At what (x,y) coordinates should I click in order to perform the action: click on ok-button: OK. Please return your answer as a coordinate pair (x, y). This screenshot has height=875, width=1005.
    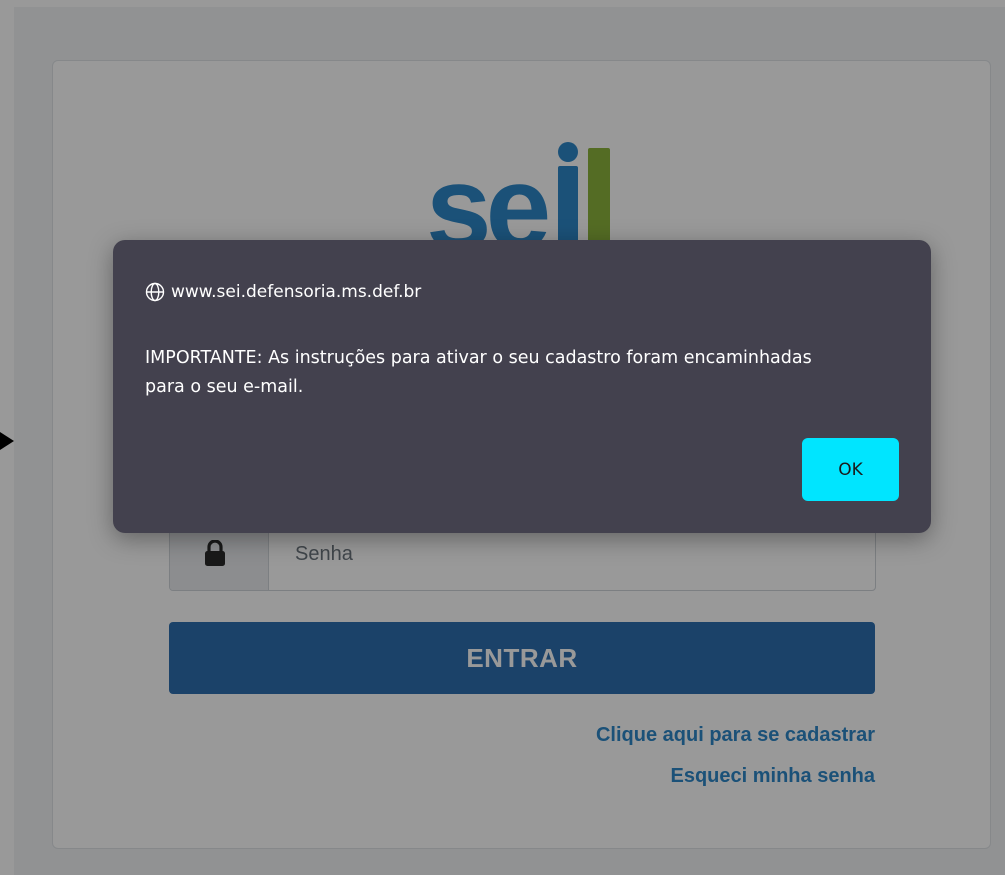
    Looking at the image, I should click on (850, 469).